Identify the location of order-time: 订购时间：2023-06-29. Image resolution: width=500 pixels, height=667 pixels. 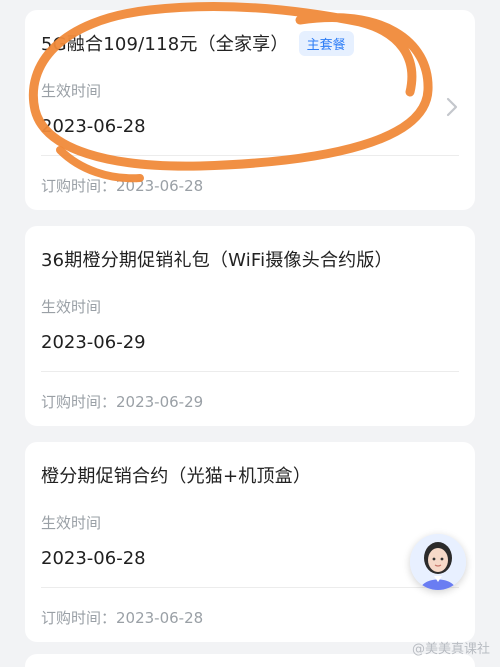
(122, 402).